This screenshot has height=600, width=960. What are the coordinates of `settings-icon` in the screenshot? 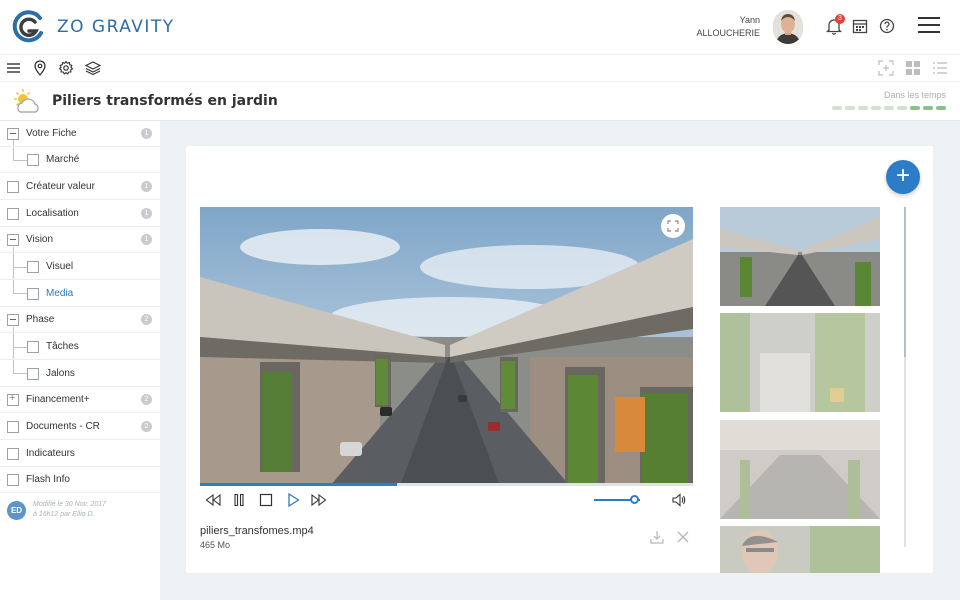 It's located at (66, 68).